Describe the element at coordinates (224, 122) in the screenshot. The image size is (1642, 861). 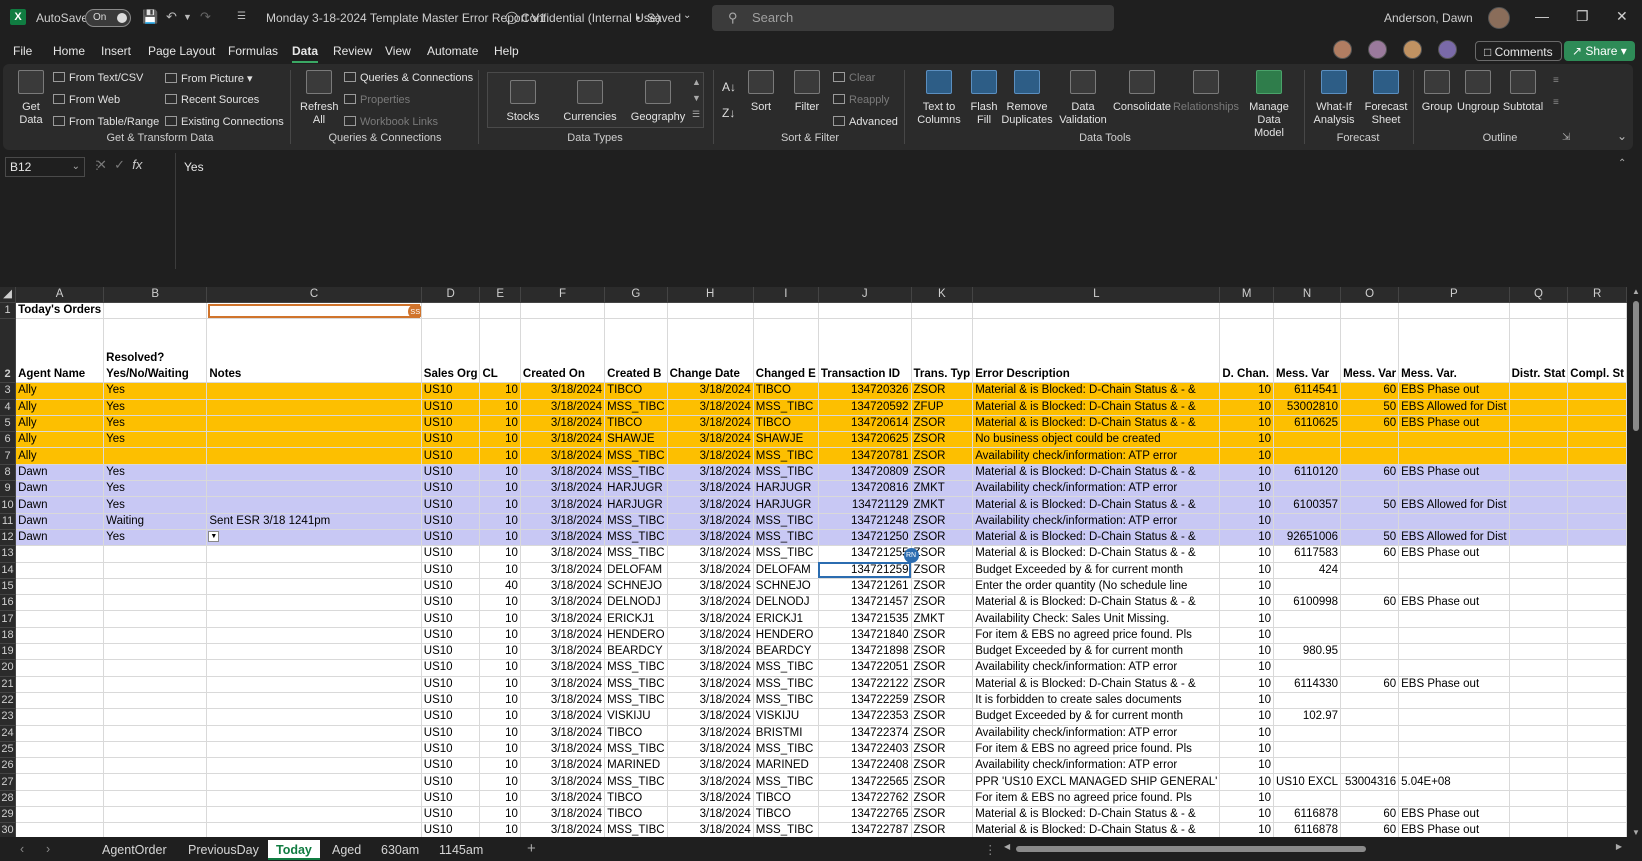
I see `existing-connections-button: Existing Connections` at that location.